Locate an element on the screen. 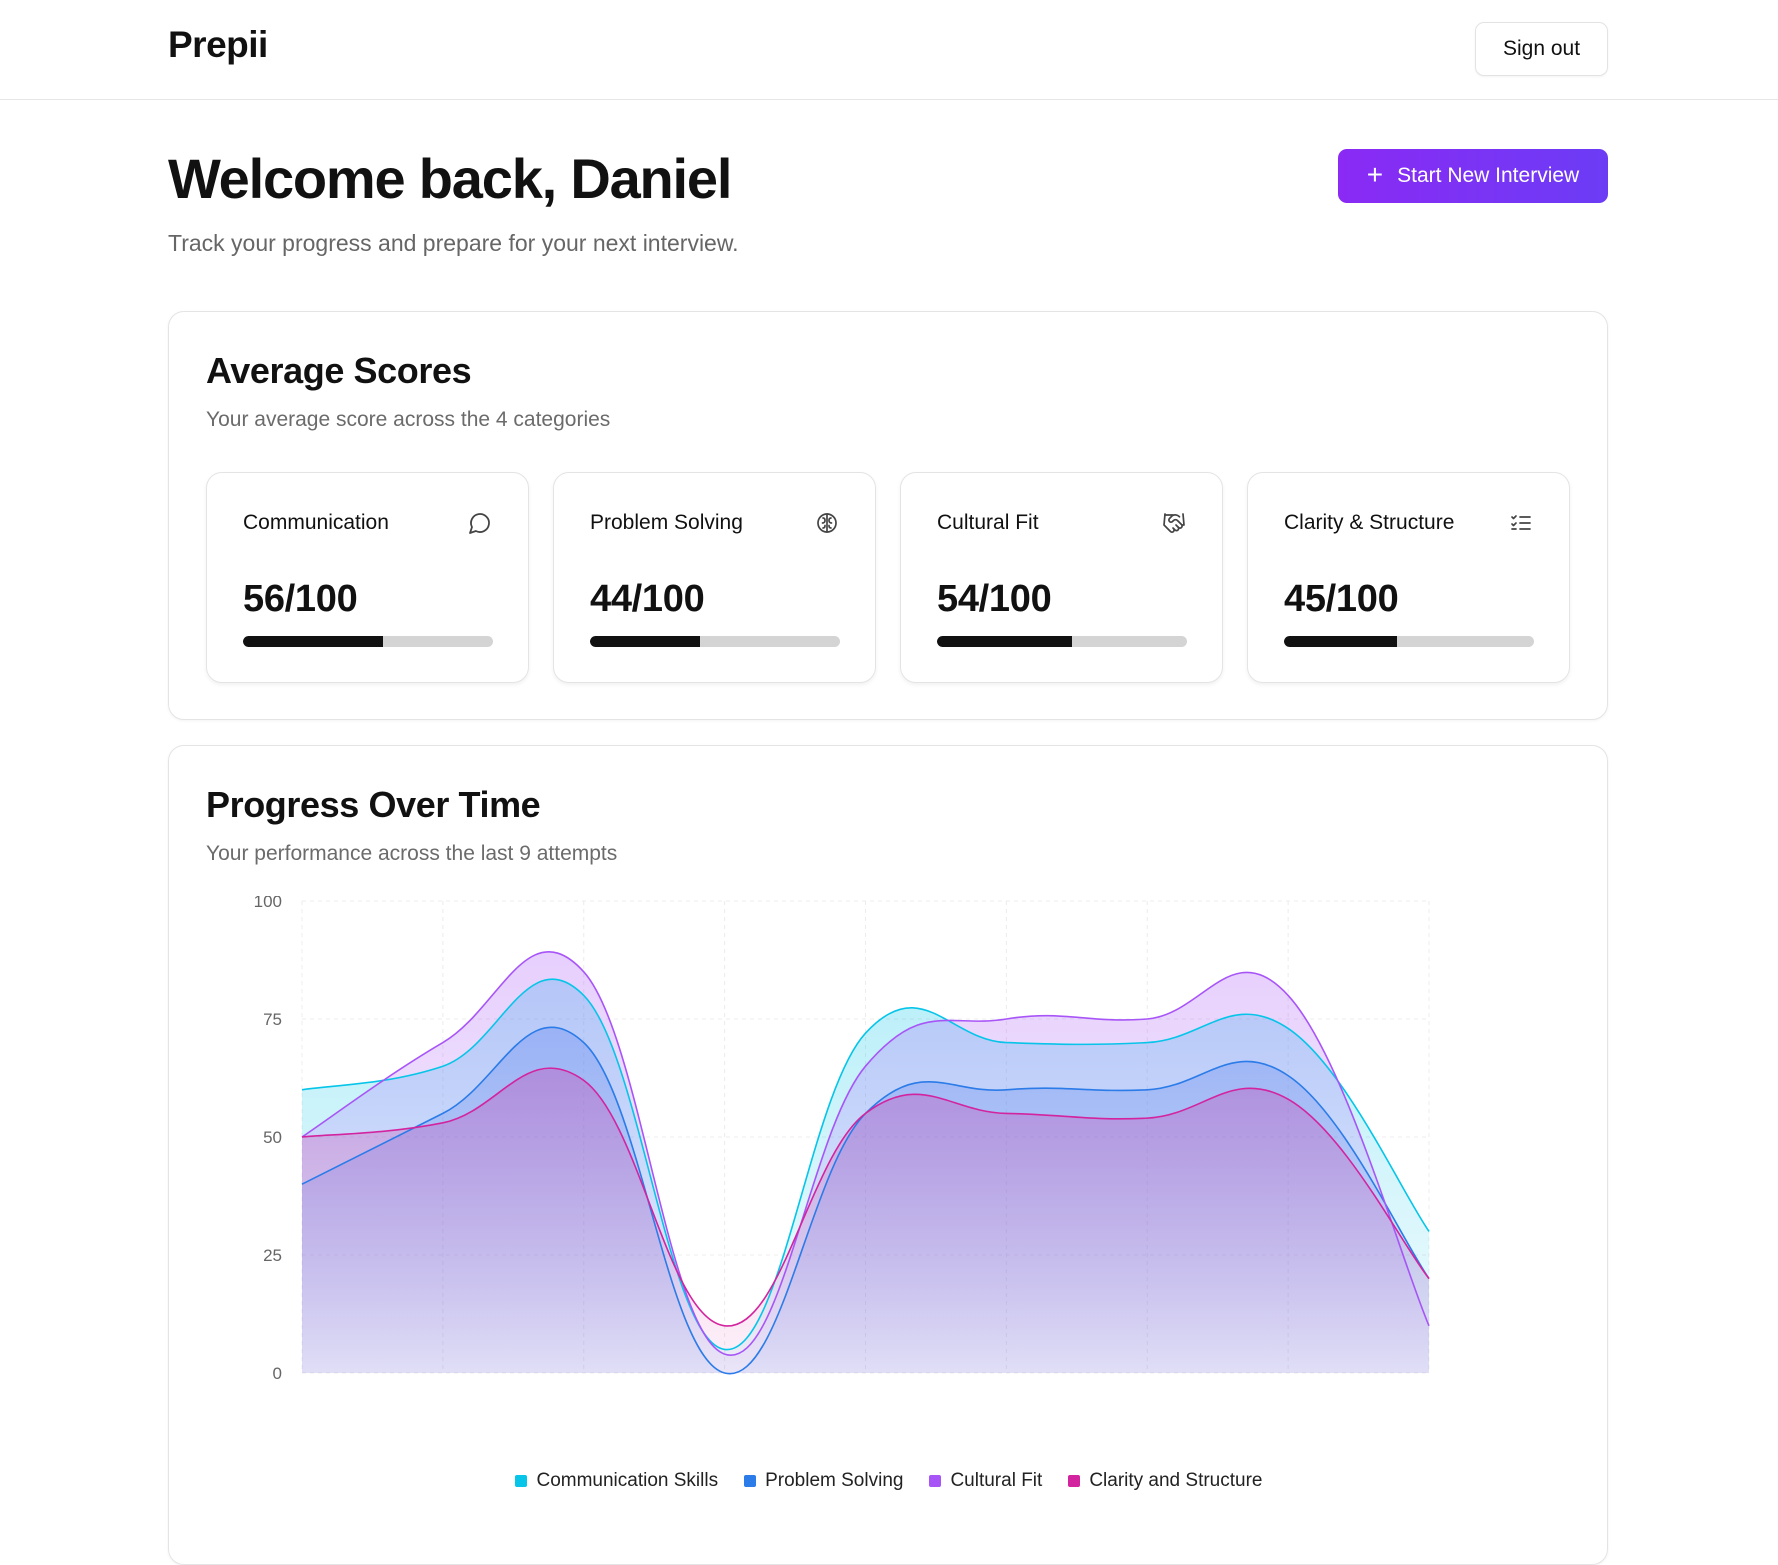  progress-title: Progress Over Time is located at coordinates (373, 804).